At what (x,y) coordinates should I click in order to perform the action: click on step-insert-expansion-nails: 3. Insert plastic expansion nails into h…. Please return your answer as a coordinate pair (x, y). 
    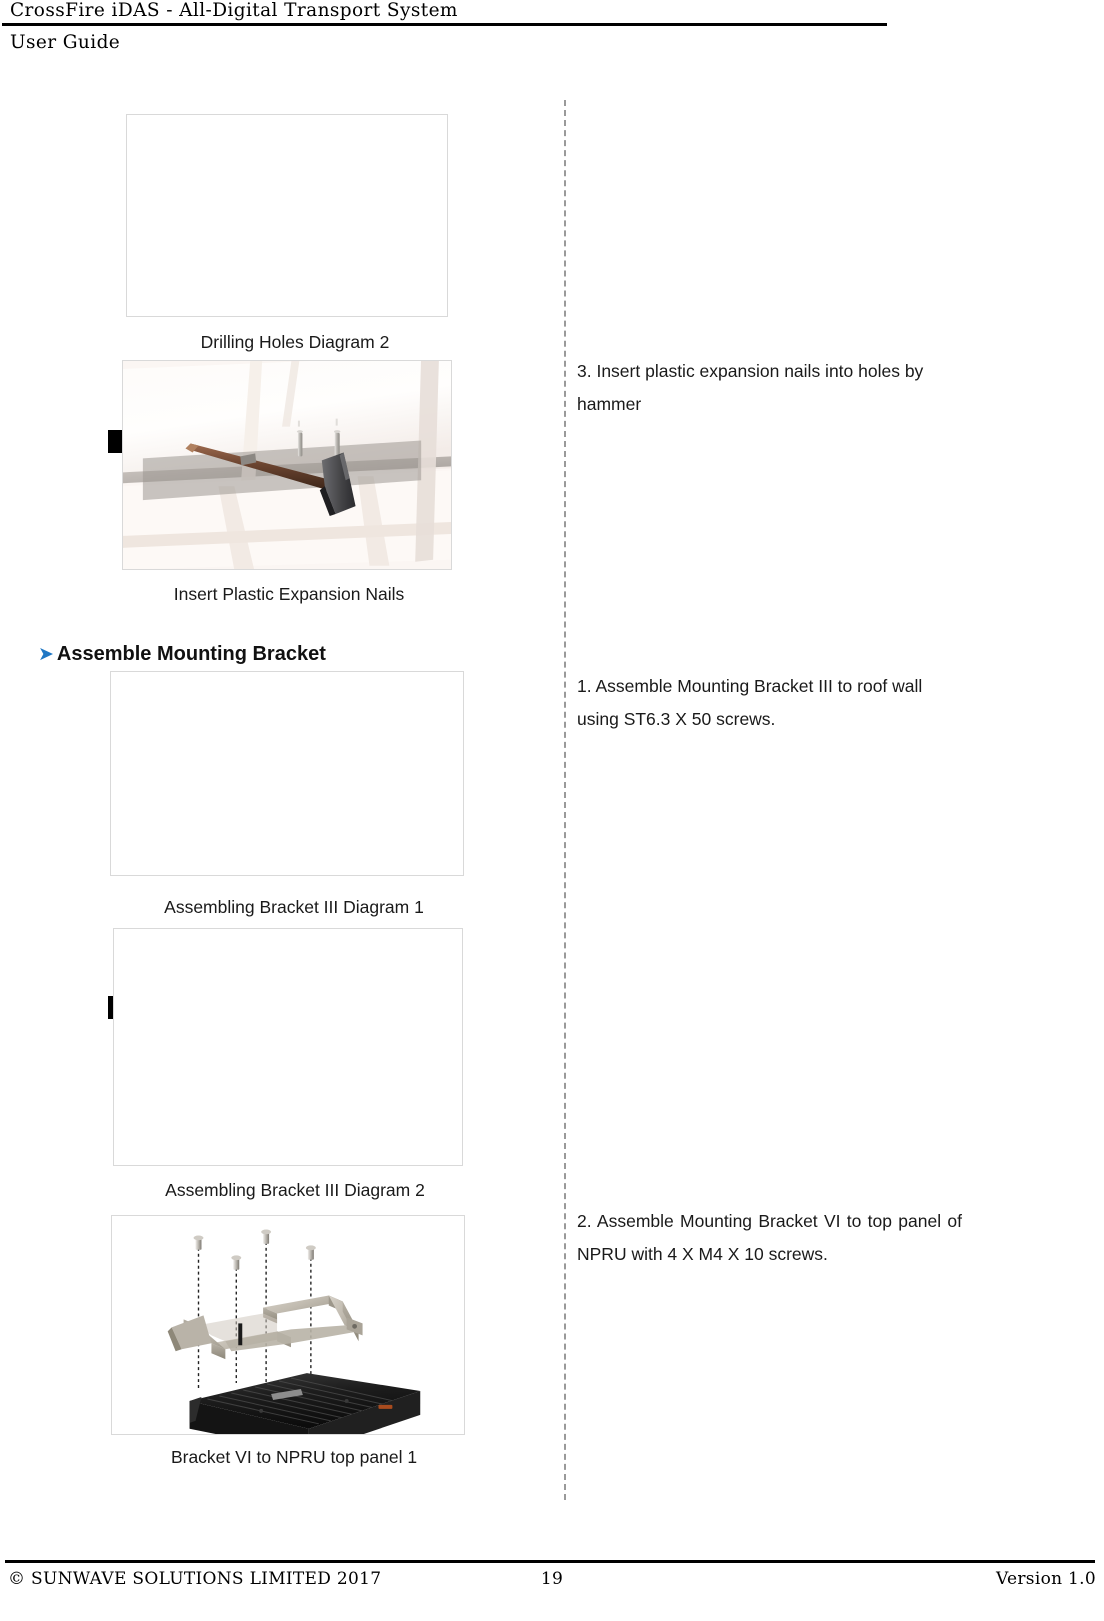
    Looking at the image, I should click on (750, 387).